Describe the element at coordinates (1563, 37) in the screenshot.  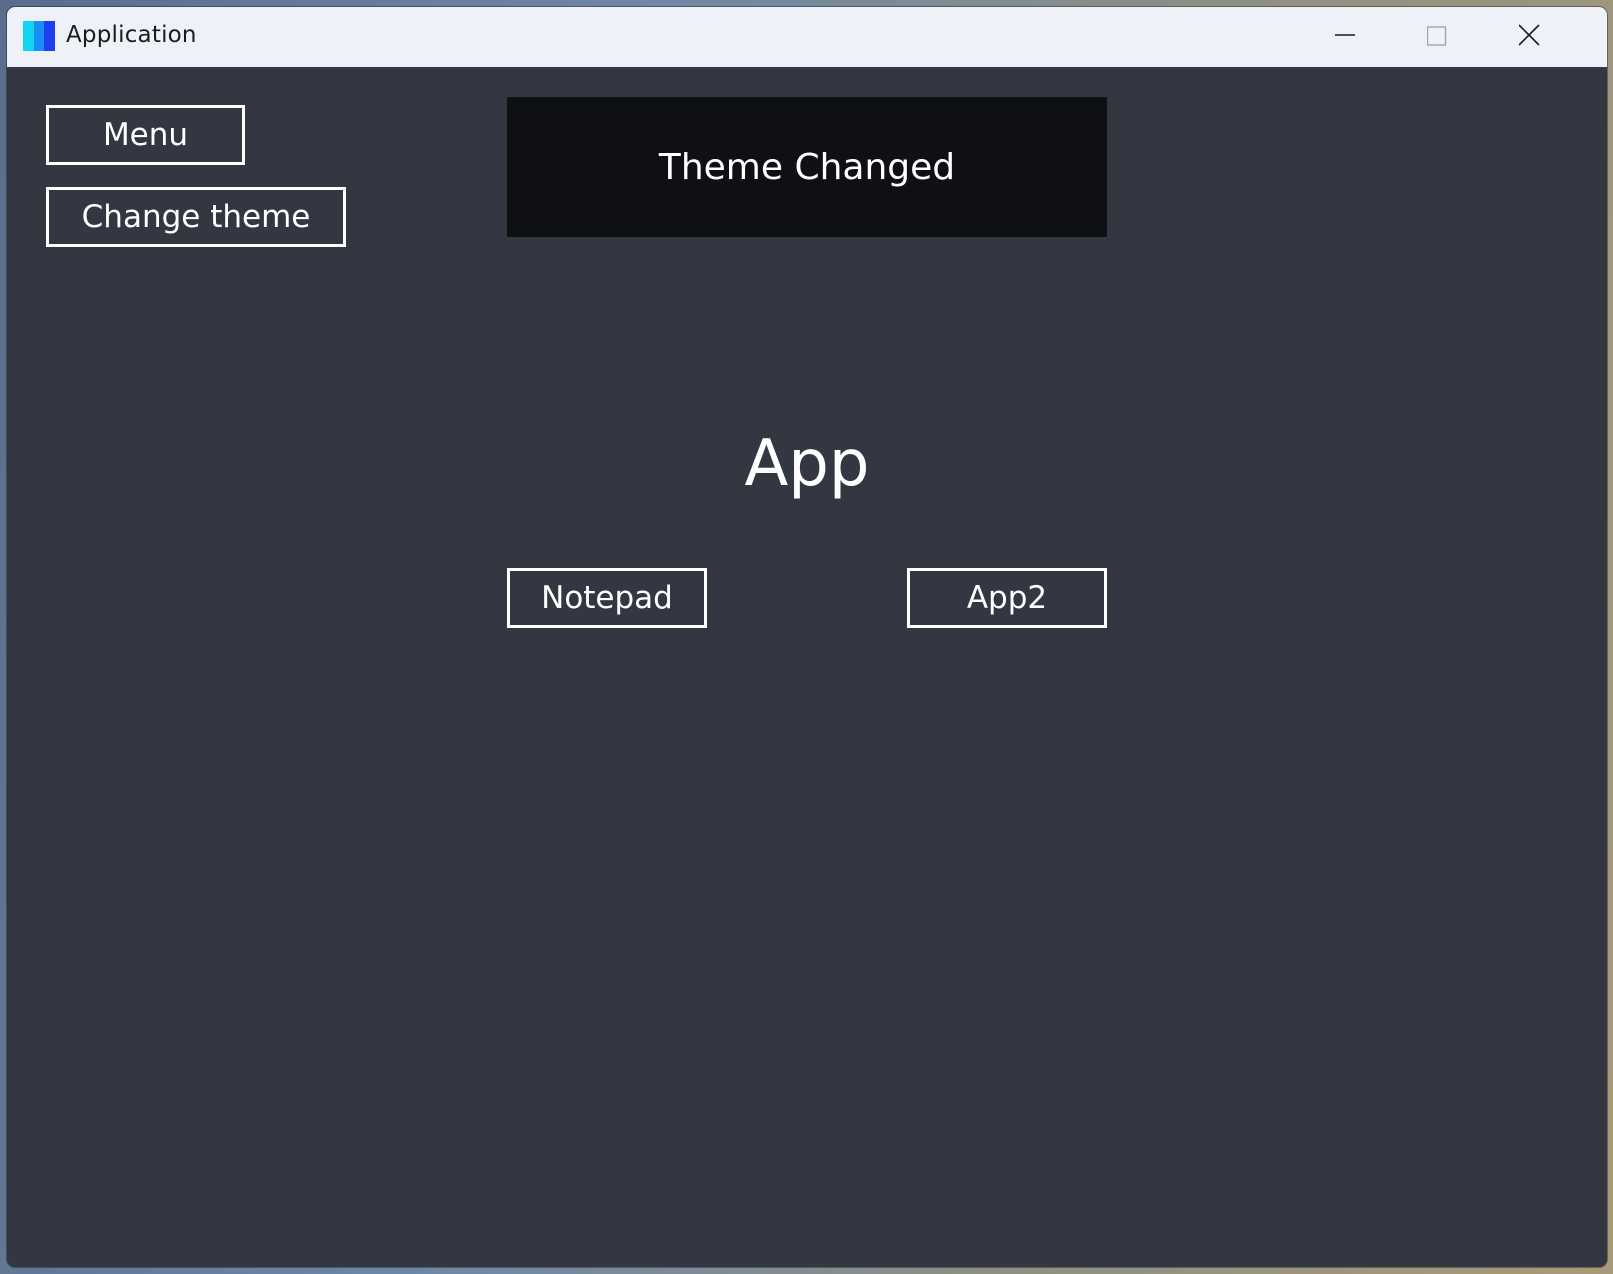
I see `close-button` at that location.